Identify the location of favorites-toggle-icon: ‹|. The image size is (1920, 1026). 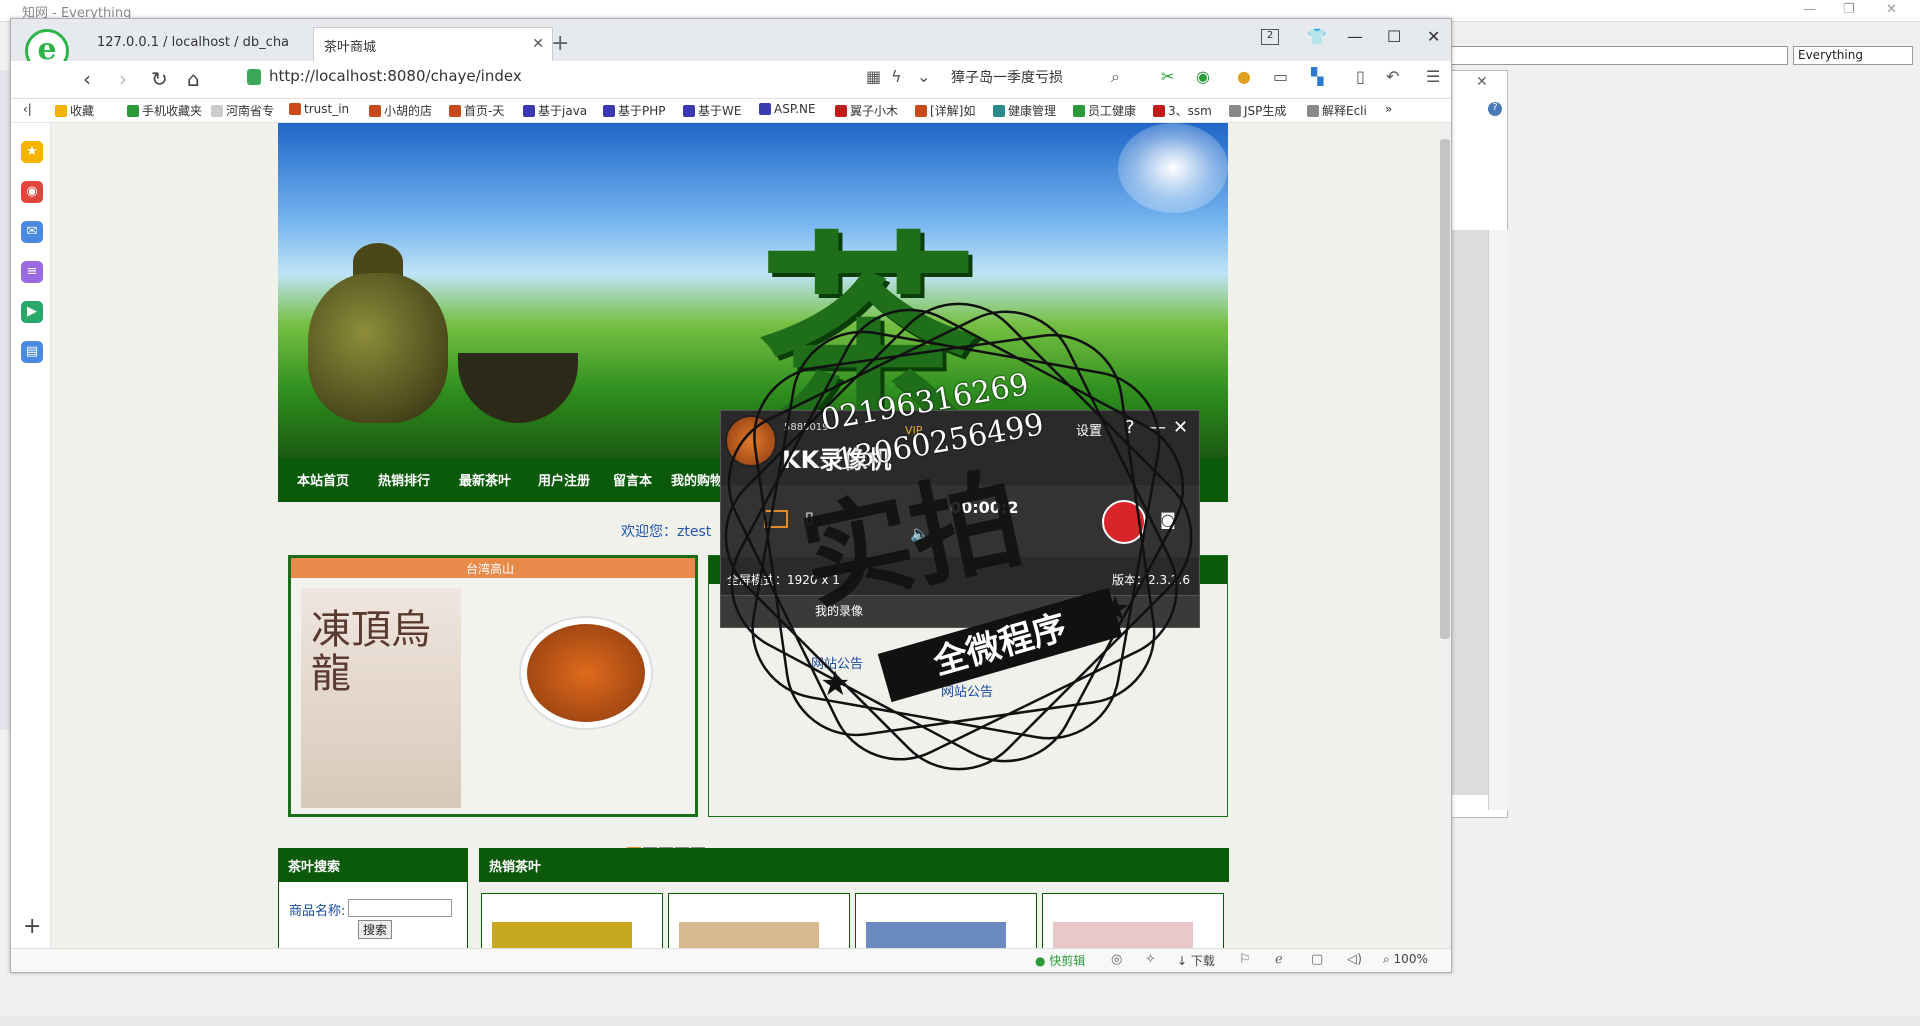
(27, 109).